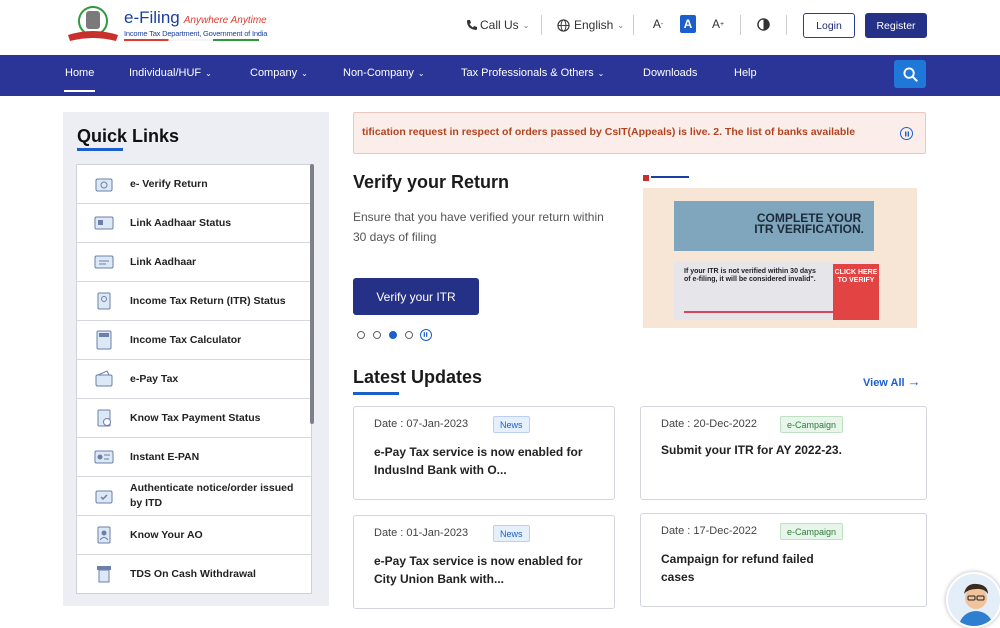 The height and width of the screenshot is (628, 1000). Describe the element at coordinates (737, 568) in the screenshot. I see `update-headline: Campaign for refund failed cases` at that location.